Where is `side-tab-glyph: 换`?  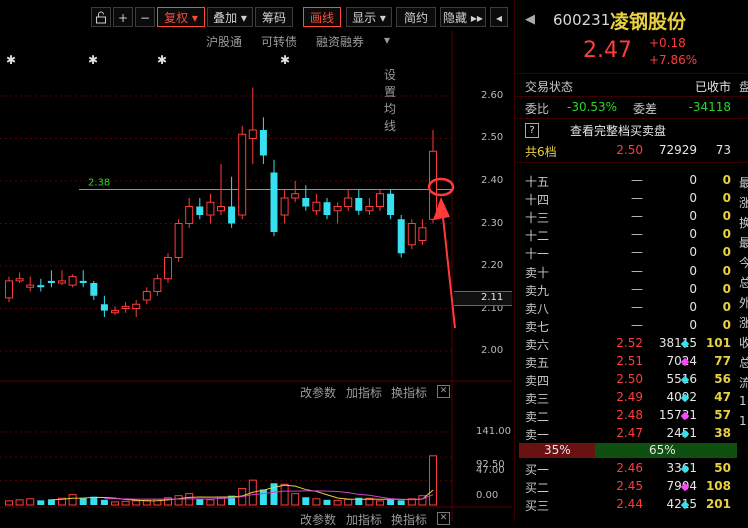 side-tab-glyph: 换 is located at coordinates (743, 223).